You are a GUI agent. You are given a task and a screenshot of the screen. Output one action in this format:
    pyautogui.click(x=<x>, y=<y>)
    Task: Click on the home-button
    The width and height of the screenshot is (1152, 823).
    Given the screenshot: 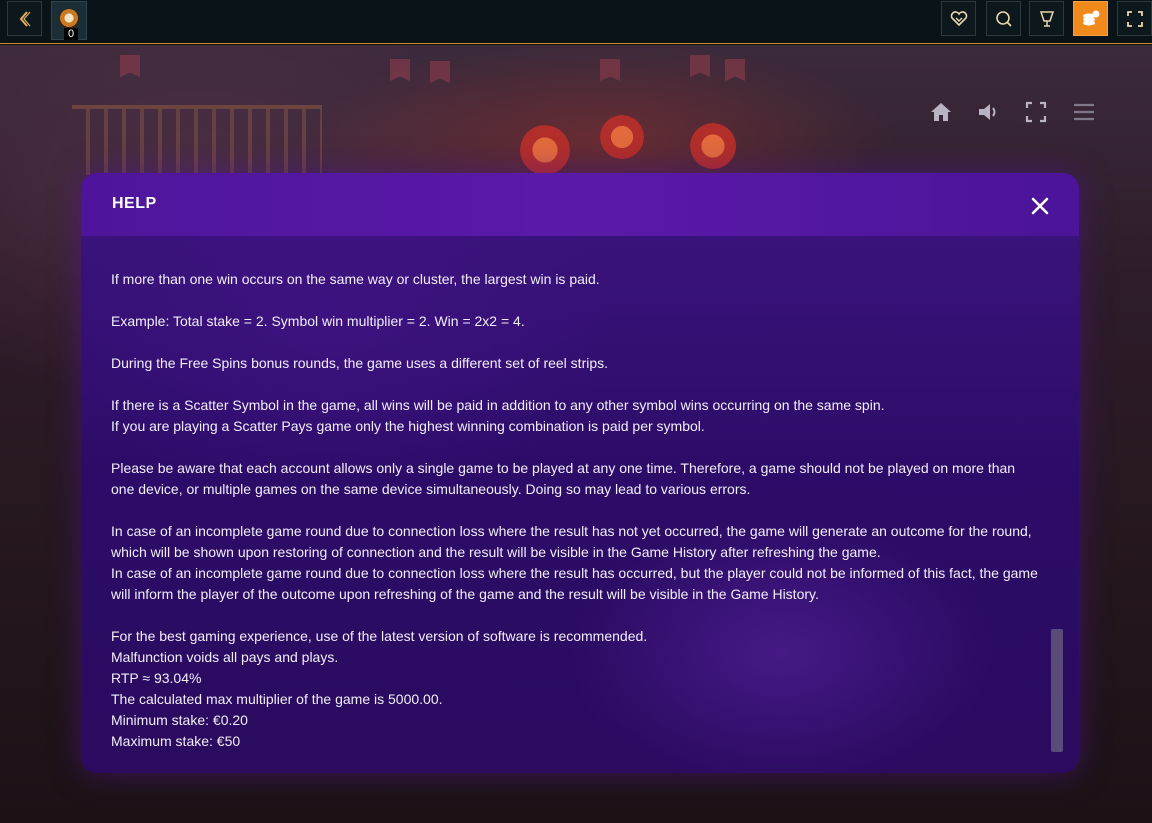 What is the action you would take?
    pyautogui.click(x=941, y=112)
    